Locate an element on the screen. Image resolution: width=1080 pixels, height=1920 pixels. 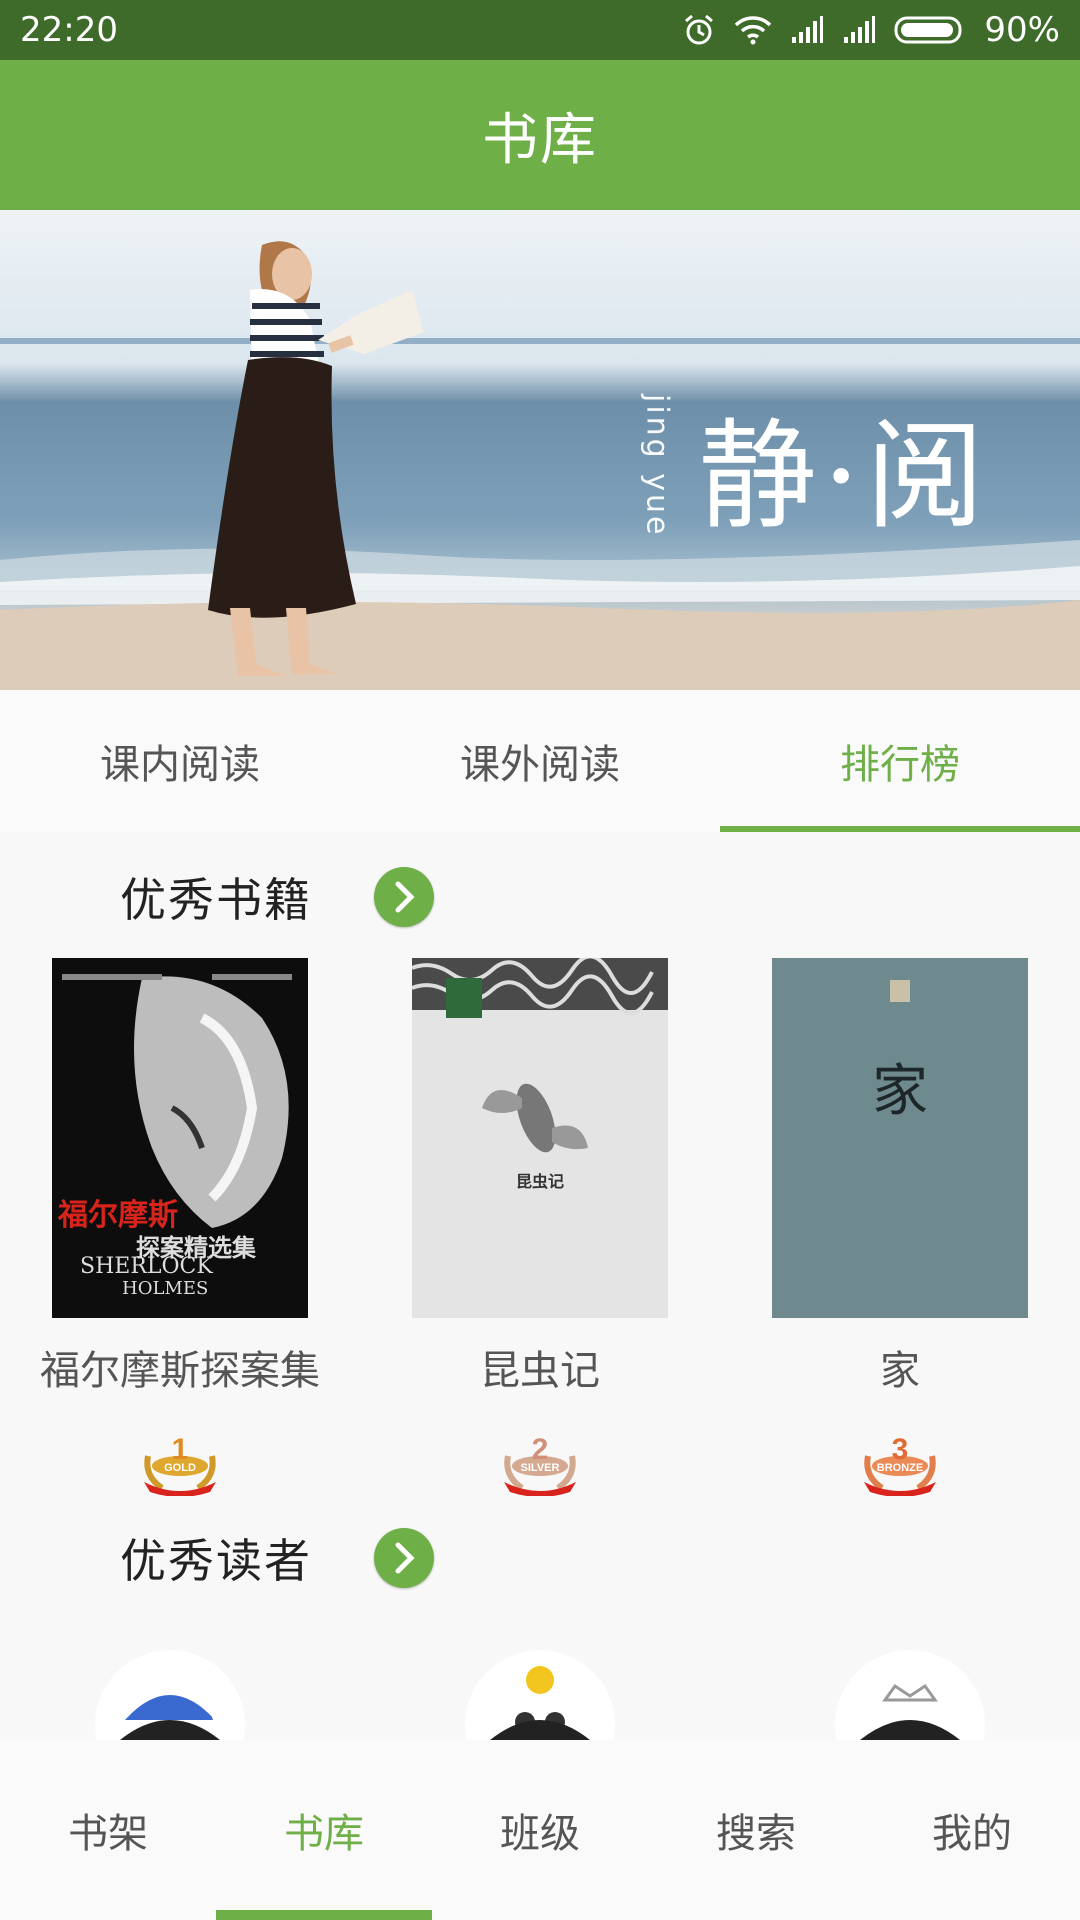
nav-class: 班级 is located at coordinates (540, 1830).